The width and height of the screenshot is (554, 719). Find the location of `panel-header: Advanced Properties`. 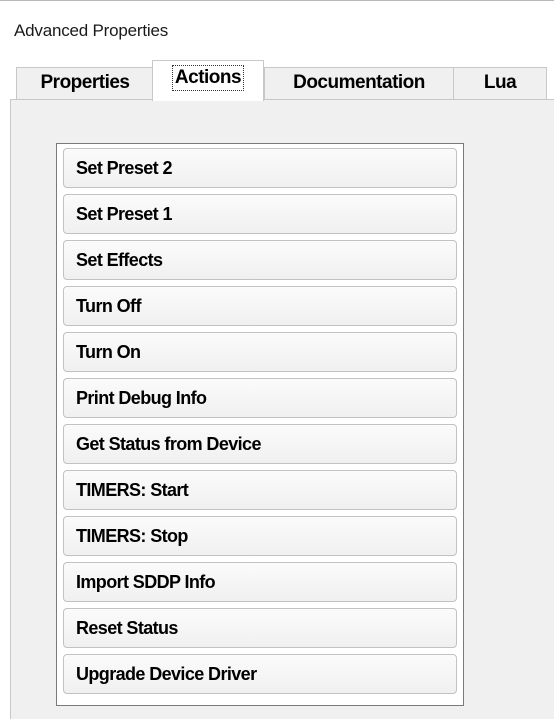

panel-header: Advanced Properties is located at coordinates (277, 25).